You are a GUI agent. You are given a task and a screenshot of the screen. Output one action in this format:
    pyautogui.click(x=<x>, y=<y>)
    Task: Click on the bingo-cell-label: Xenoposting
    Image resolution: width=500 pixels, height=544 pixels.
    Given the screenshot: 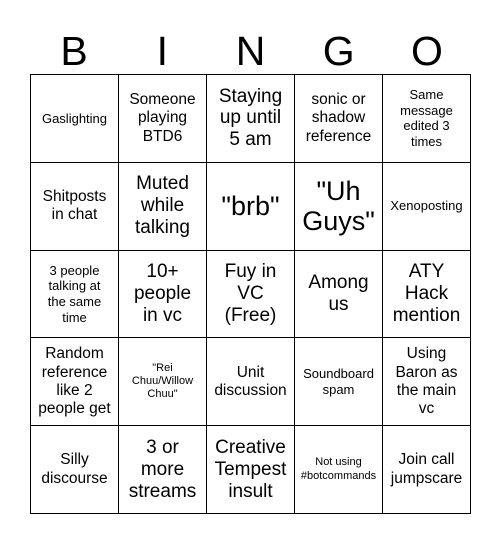 What is the action you would take?
    pyautogui.click(x=426, y=206)
    